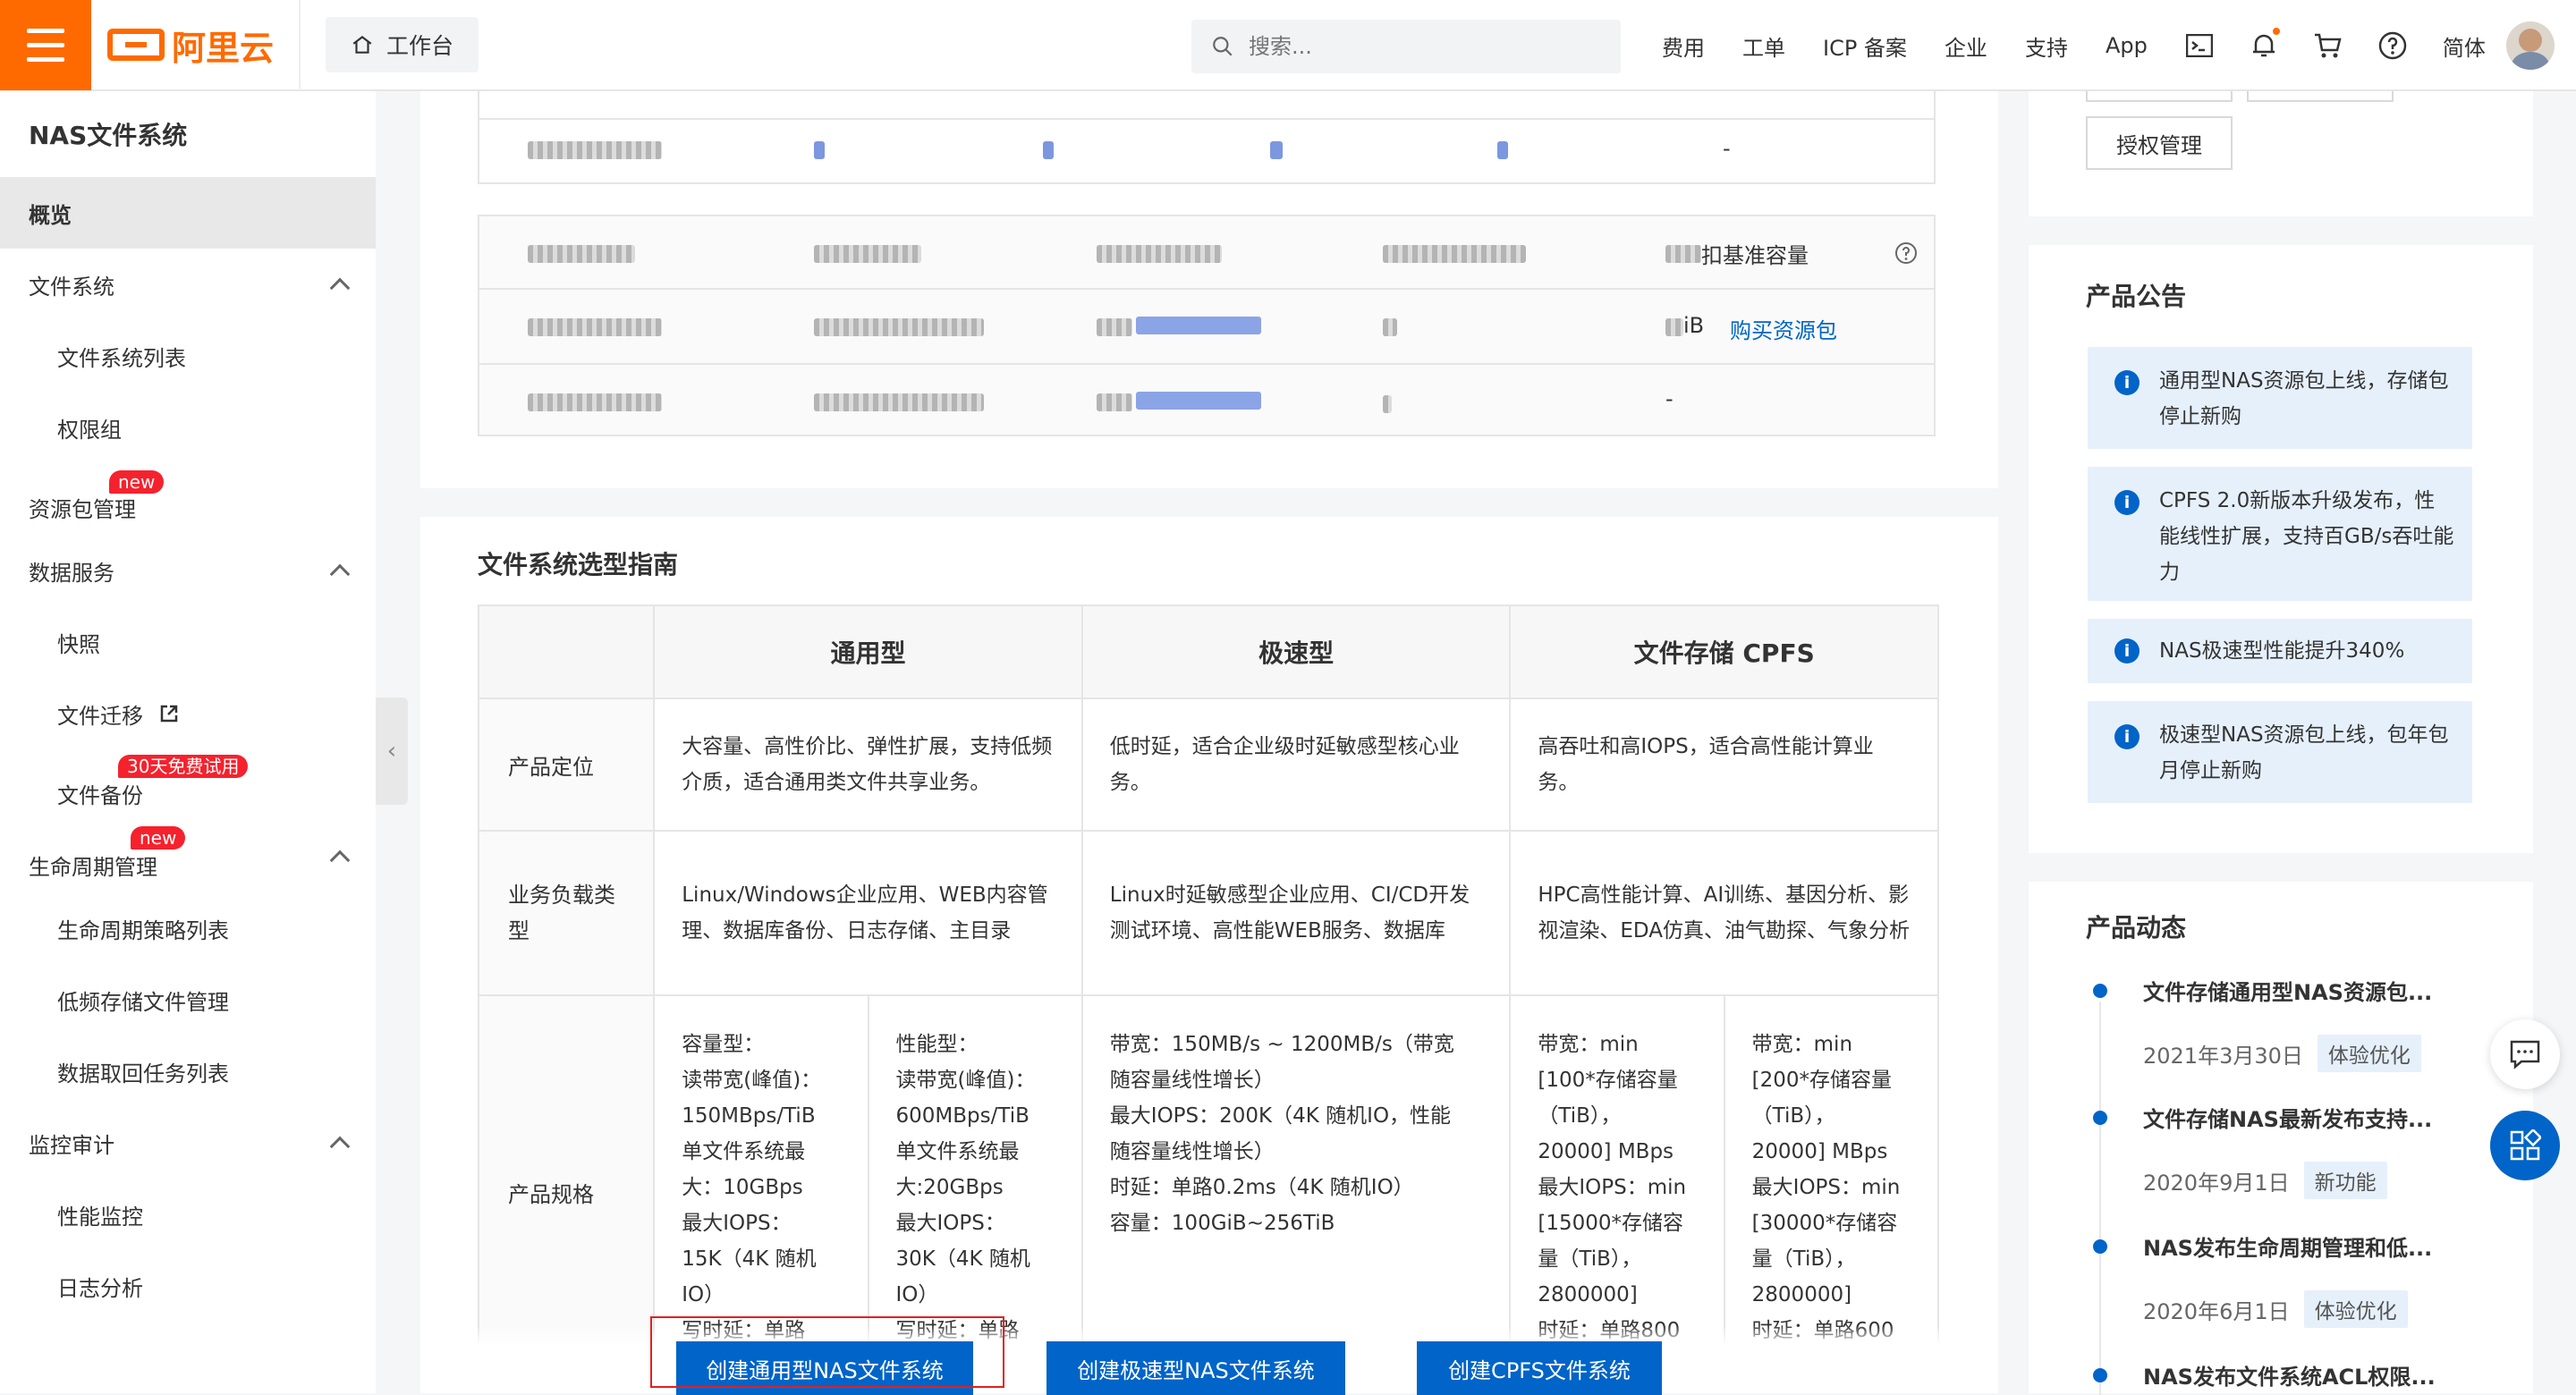  Describe the element at coordinates (2275, 1150) in the screenshot. I see `dynamic-item: 文件存储NAS最新发布支持... 2020年9月1日 新功能` at that location.